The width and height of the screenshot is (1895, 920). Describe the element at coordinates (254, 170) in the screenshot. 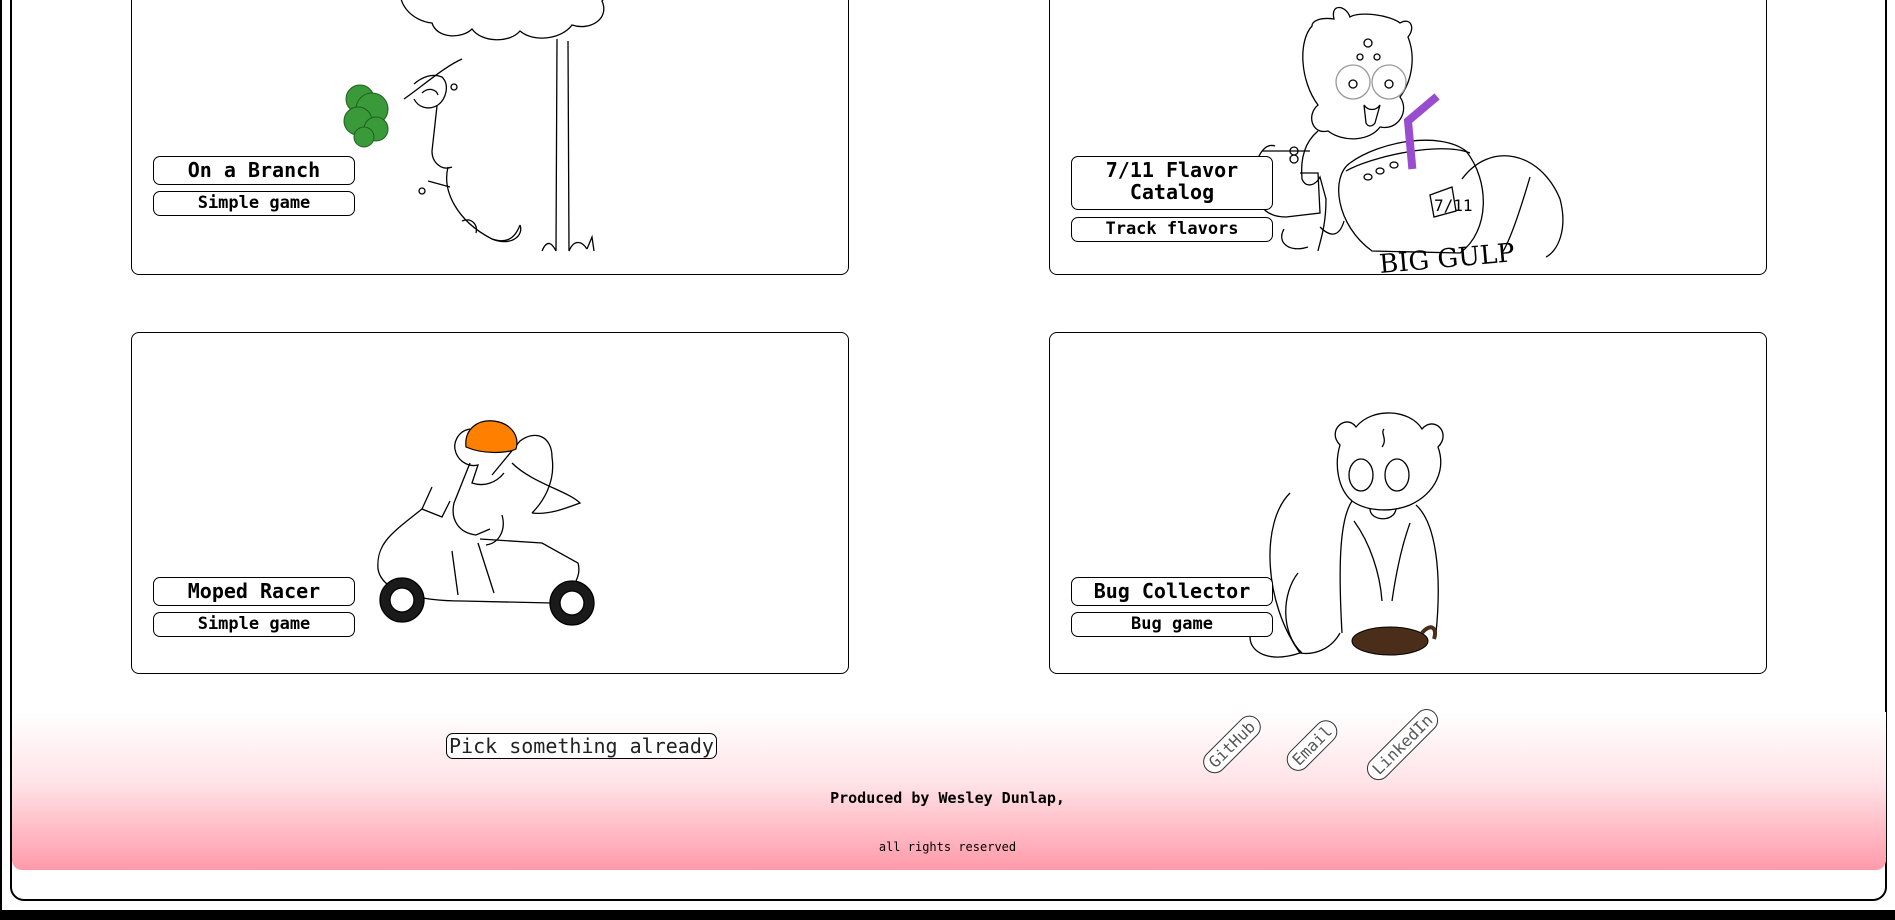

I see `card-title: On a Branch` at that location.